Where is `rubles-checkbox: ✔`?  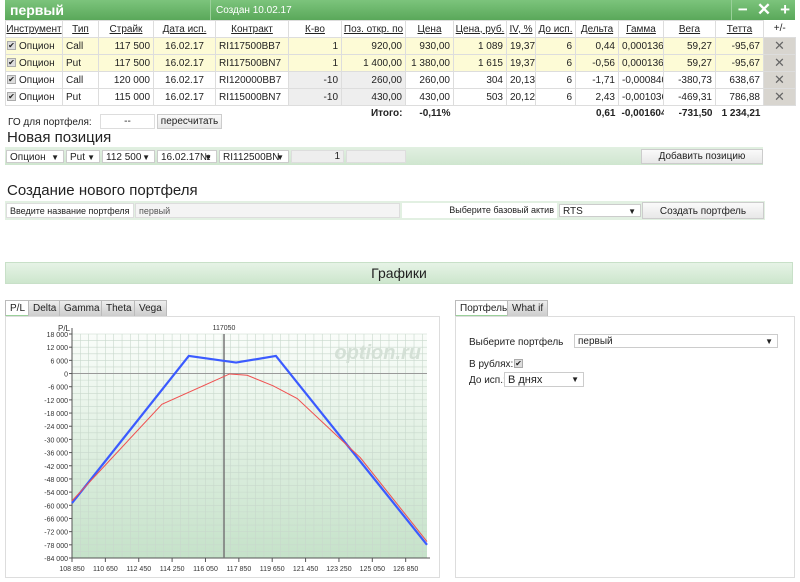 rubles-checkbox: ✔ is located at coordinates (518, 363).